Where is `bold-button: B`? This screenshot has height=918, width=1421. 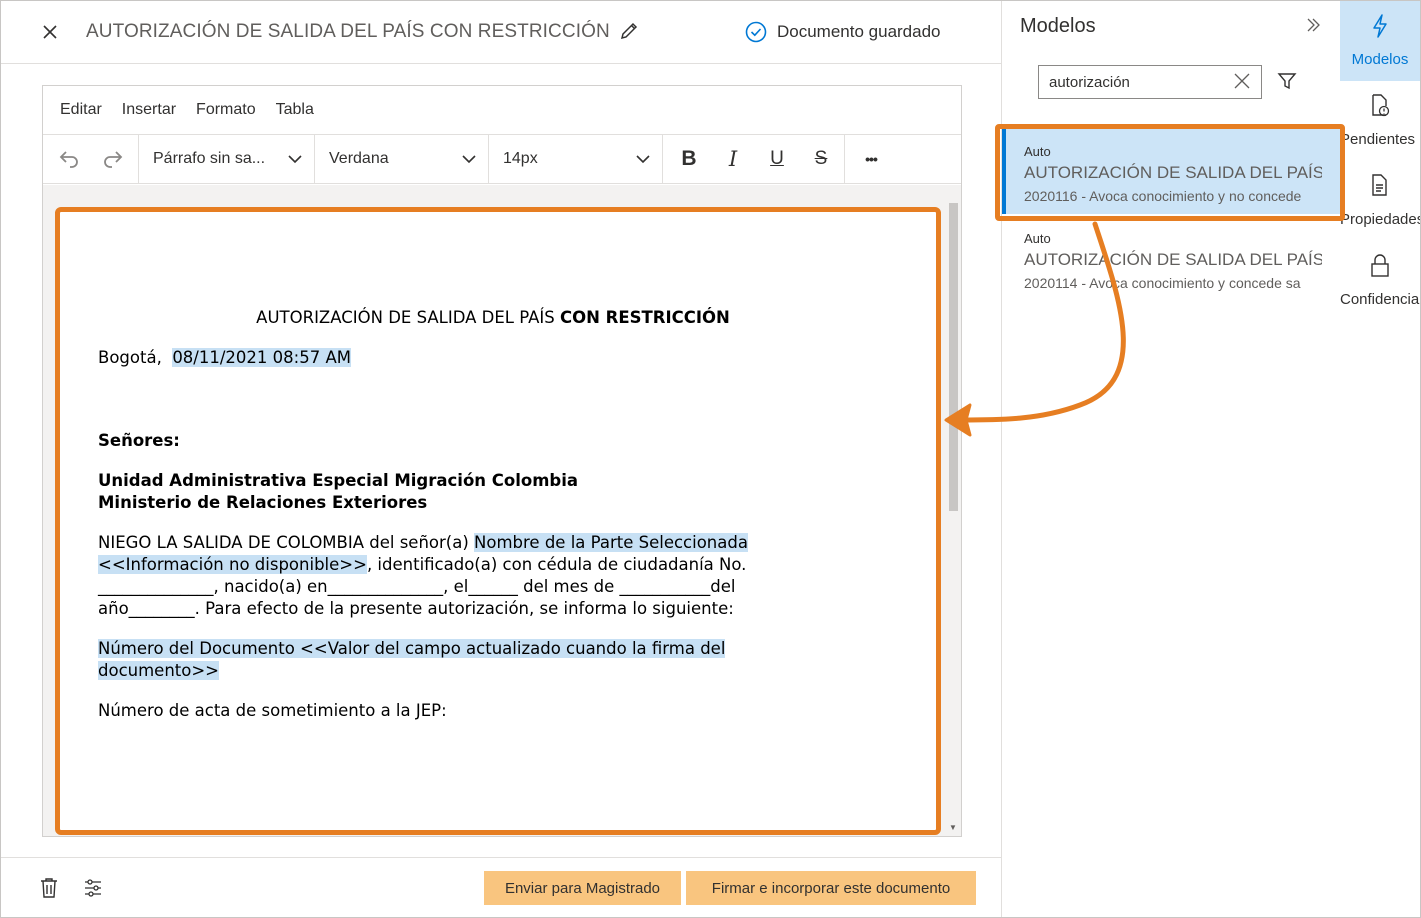 bold-button: B is located at coordinates (689, 159).